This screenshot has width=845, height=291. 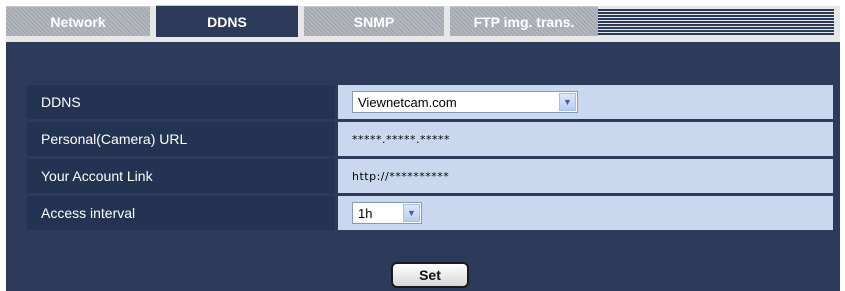 What do you see at coordinates (430, 275) in the screenshot?
I see `set-button: Set` at bounding box center [430, 275].